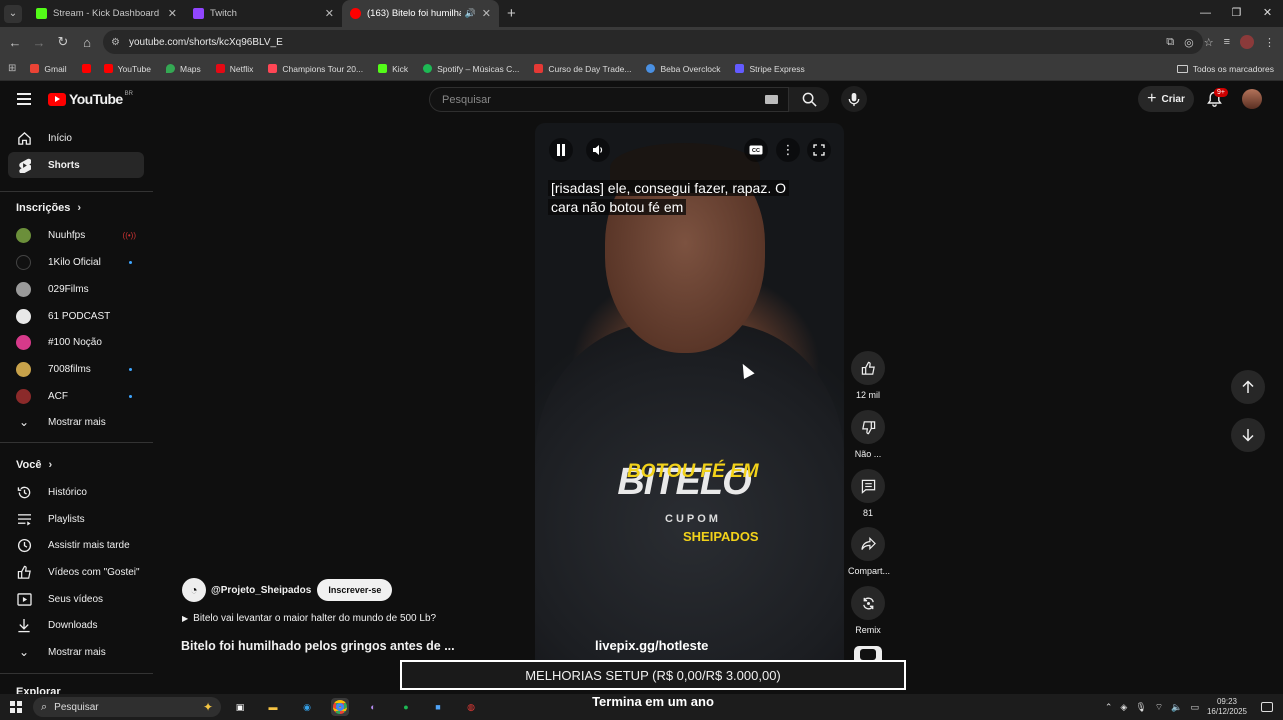  What do you see at coordinates (653, 42) in the screenshot?
I see `address-bar: ⚙ youtube.com/shorts/kcXq96BLV_E` at bounding box center [653, 42].